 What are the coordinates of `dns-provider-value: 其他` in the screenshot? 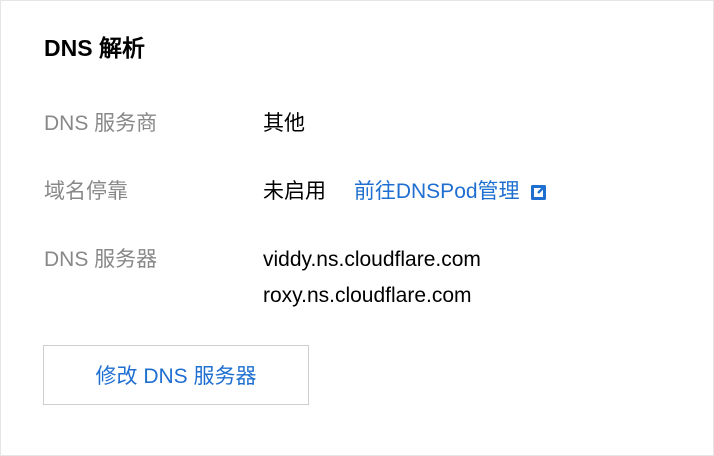 It's located at (284, 123).